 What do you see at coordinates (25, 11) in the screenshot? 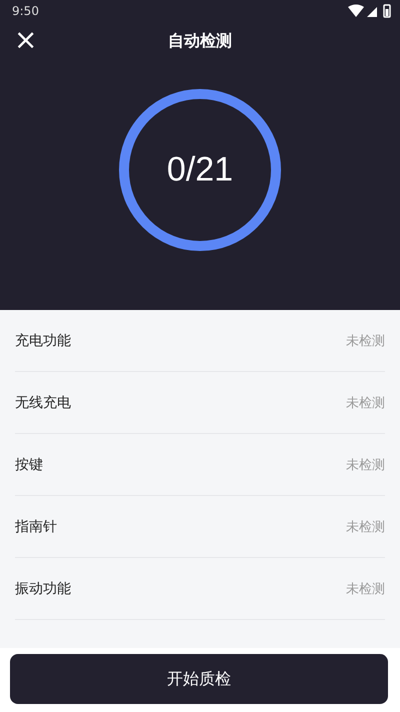
I see `status-time: 9:50` at bounding box center [25, 11].